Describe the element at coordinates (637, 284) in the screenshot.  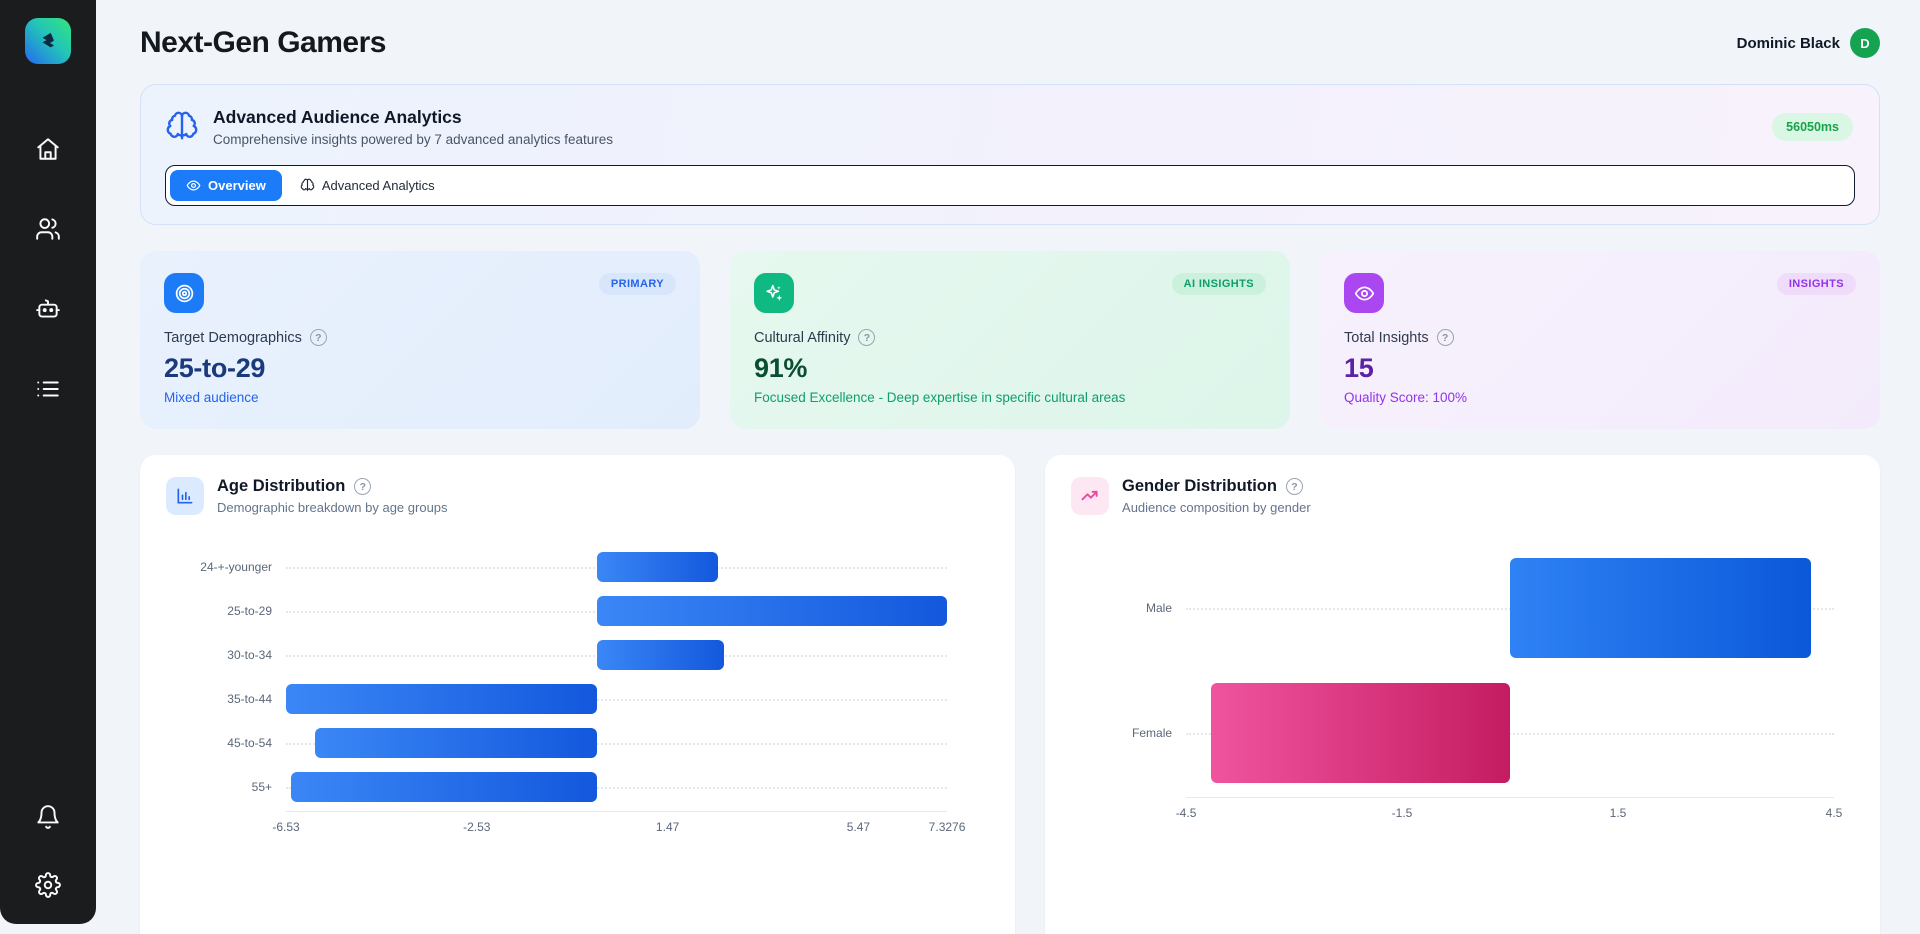
I see `stat-badge: PRIMARY` at that location.